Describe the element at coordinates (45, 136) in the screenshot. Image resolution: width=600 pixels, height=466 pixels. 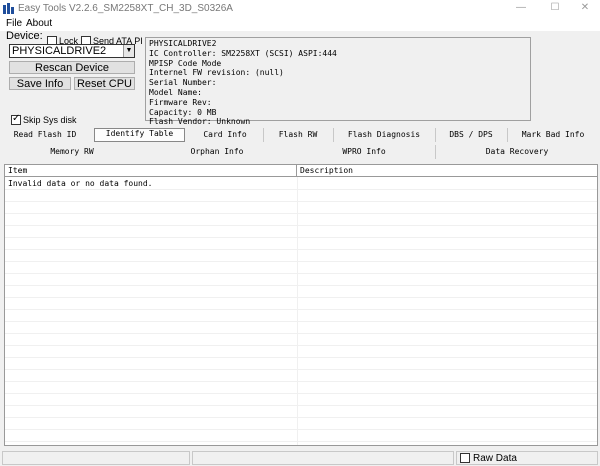
I see `tab-read-flash-id: Read Flash ID` at that location.